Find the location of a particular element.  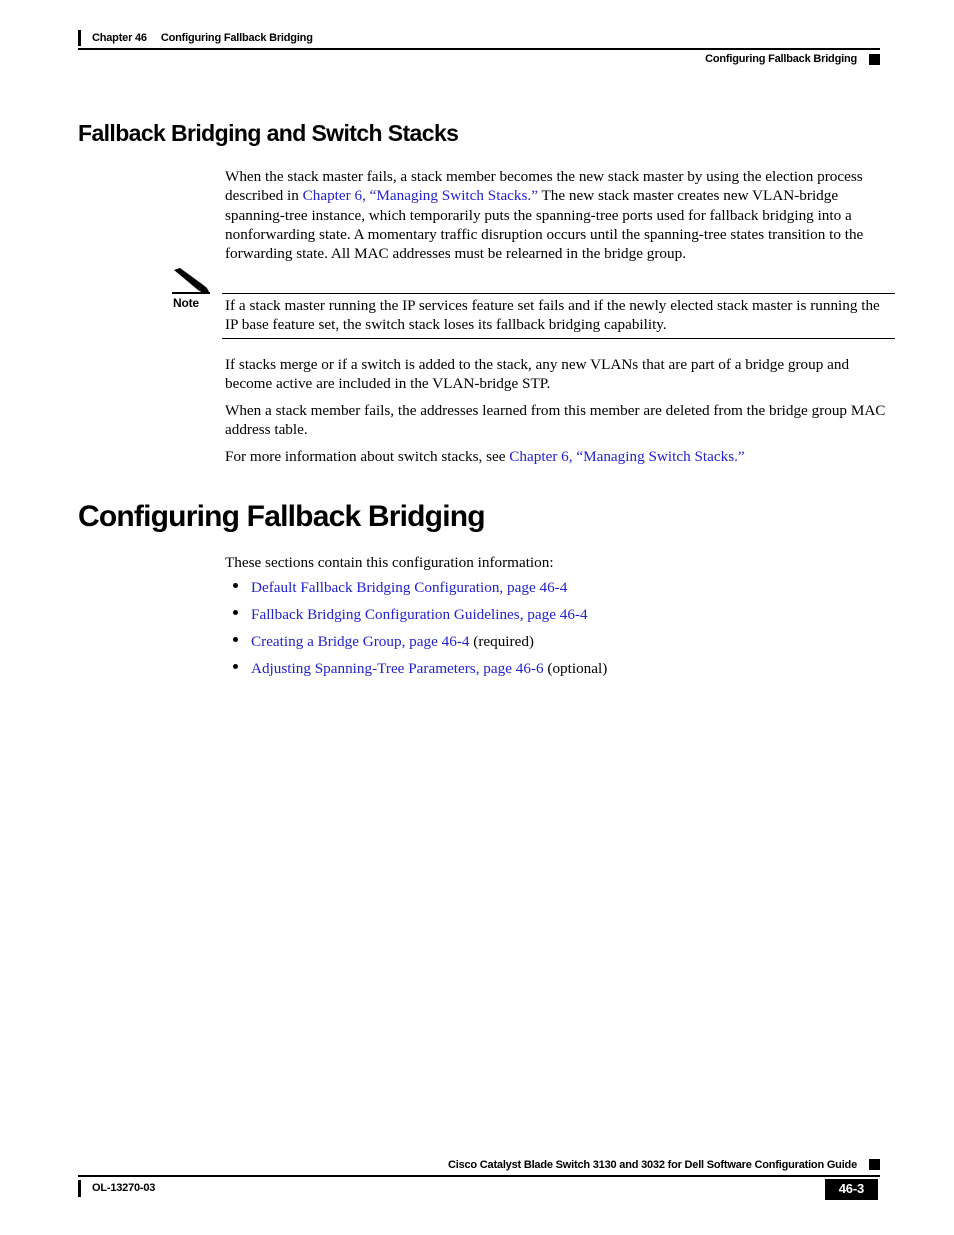

footer-bottom-row: OL-13270-03 46-3 is located at coordinates (484, 1190).